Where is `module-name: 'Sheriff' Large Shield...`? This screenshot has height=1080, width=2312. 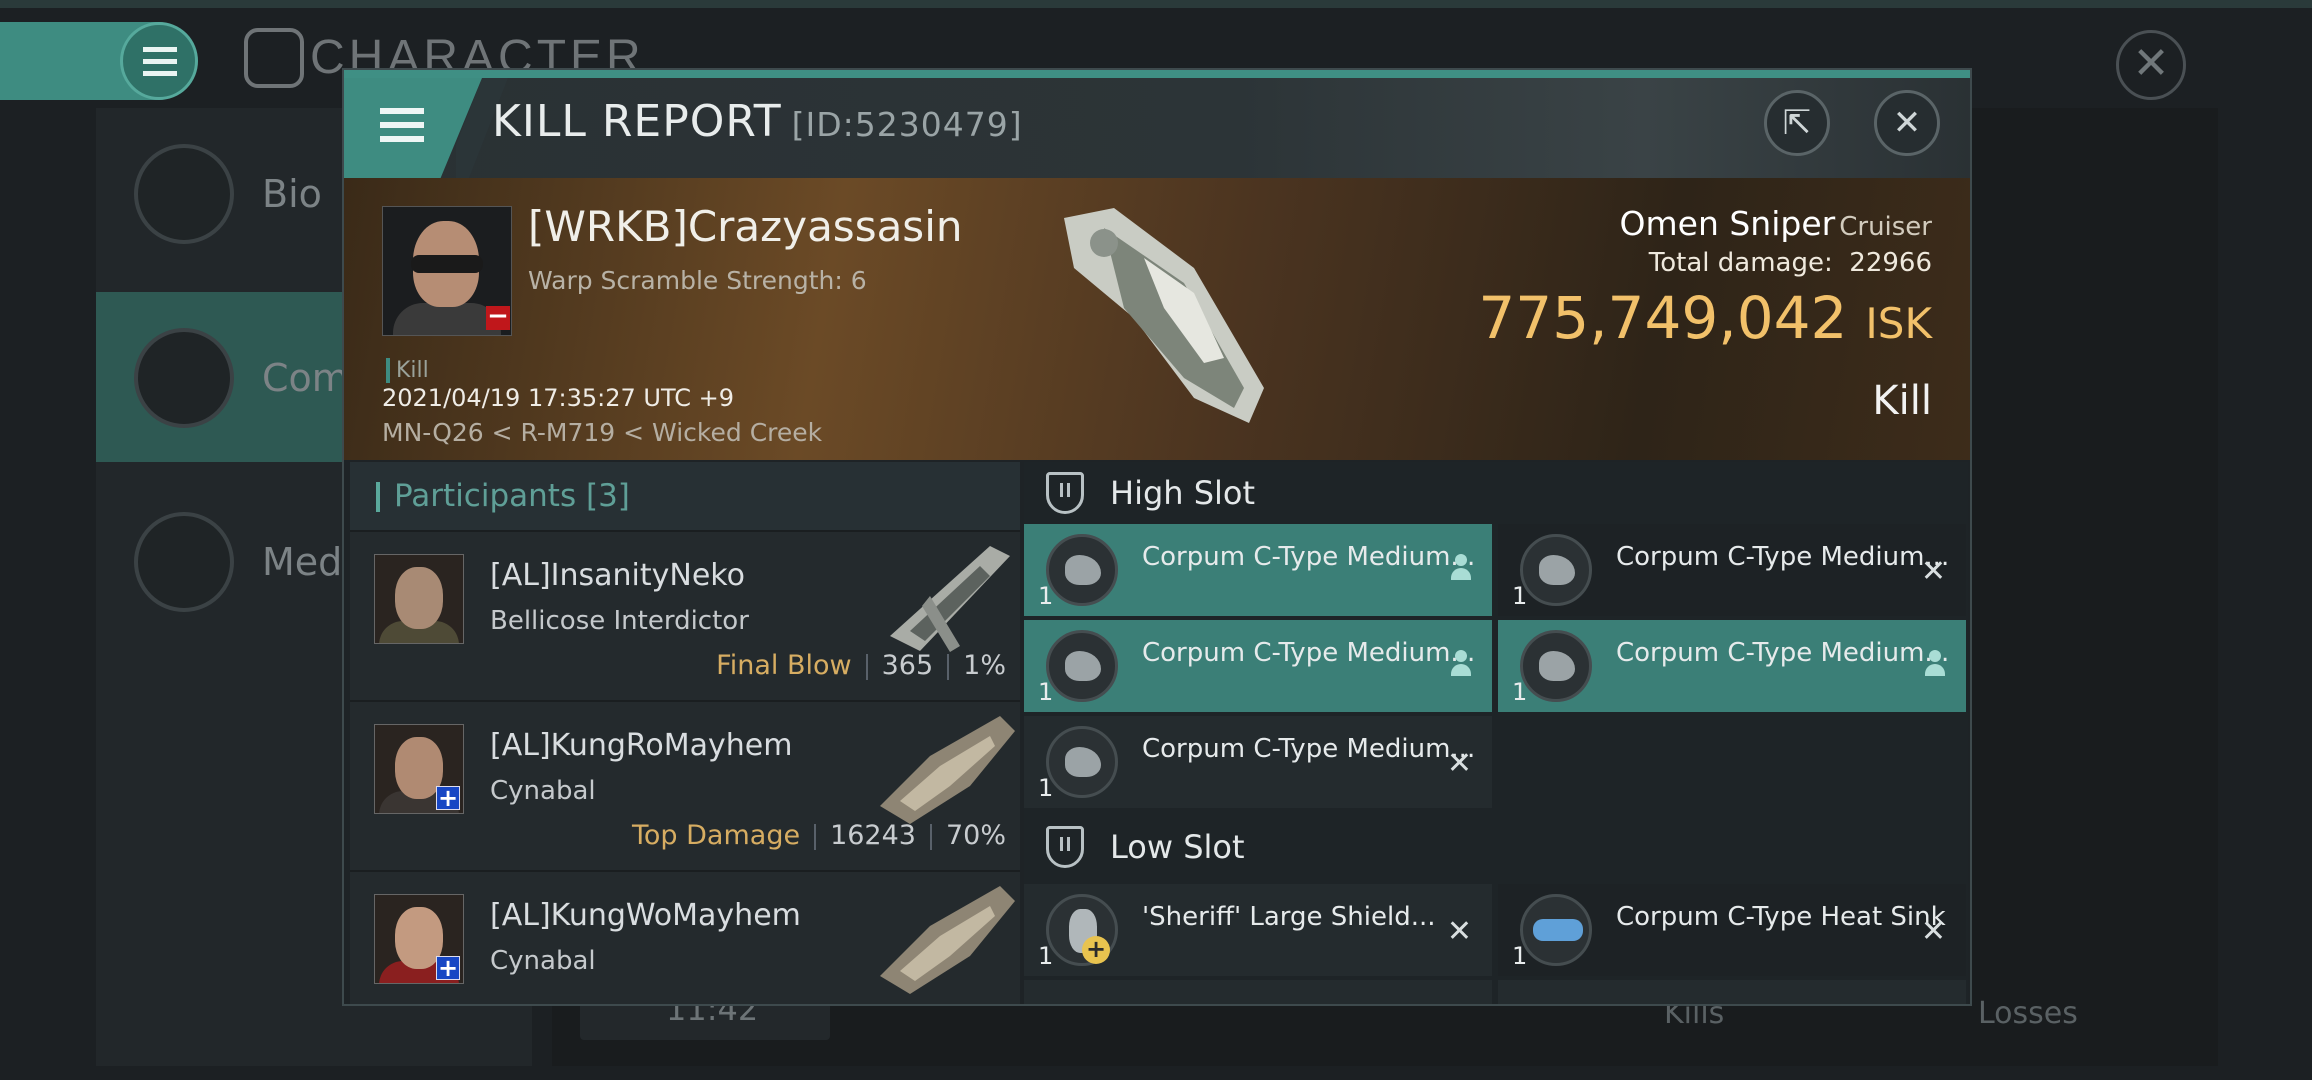 module-name: 'Sheriff' Large Shield... is located at coordinates (1289, 917).